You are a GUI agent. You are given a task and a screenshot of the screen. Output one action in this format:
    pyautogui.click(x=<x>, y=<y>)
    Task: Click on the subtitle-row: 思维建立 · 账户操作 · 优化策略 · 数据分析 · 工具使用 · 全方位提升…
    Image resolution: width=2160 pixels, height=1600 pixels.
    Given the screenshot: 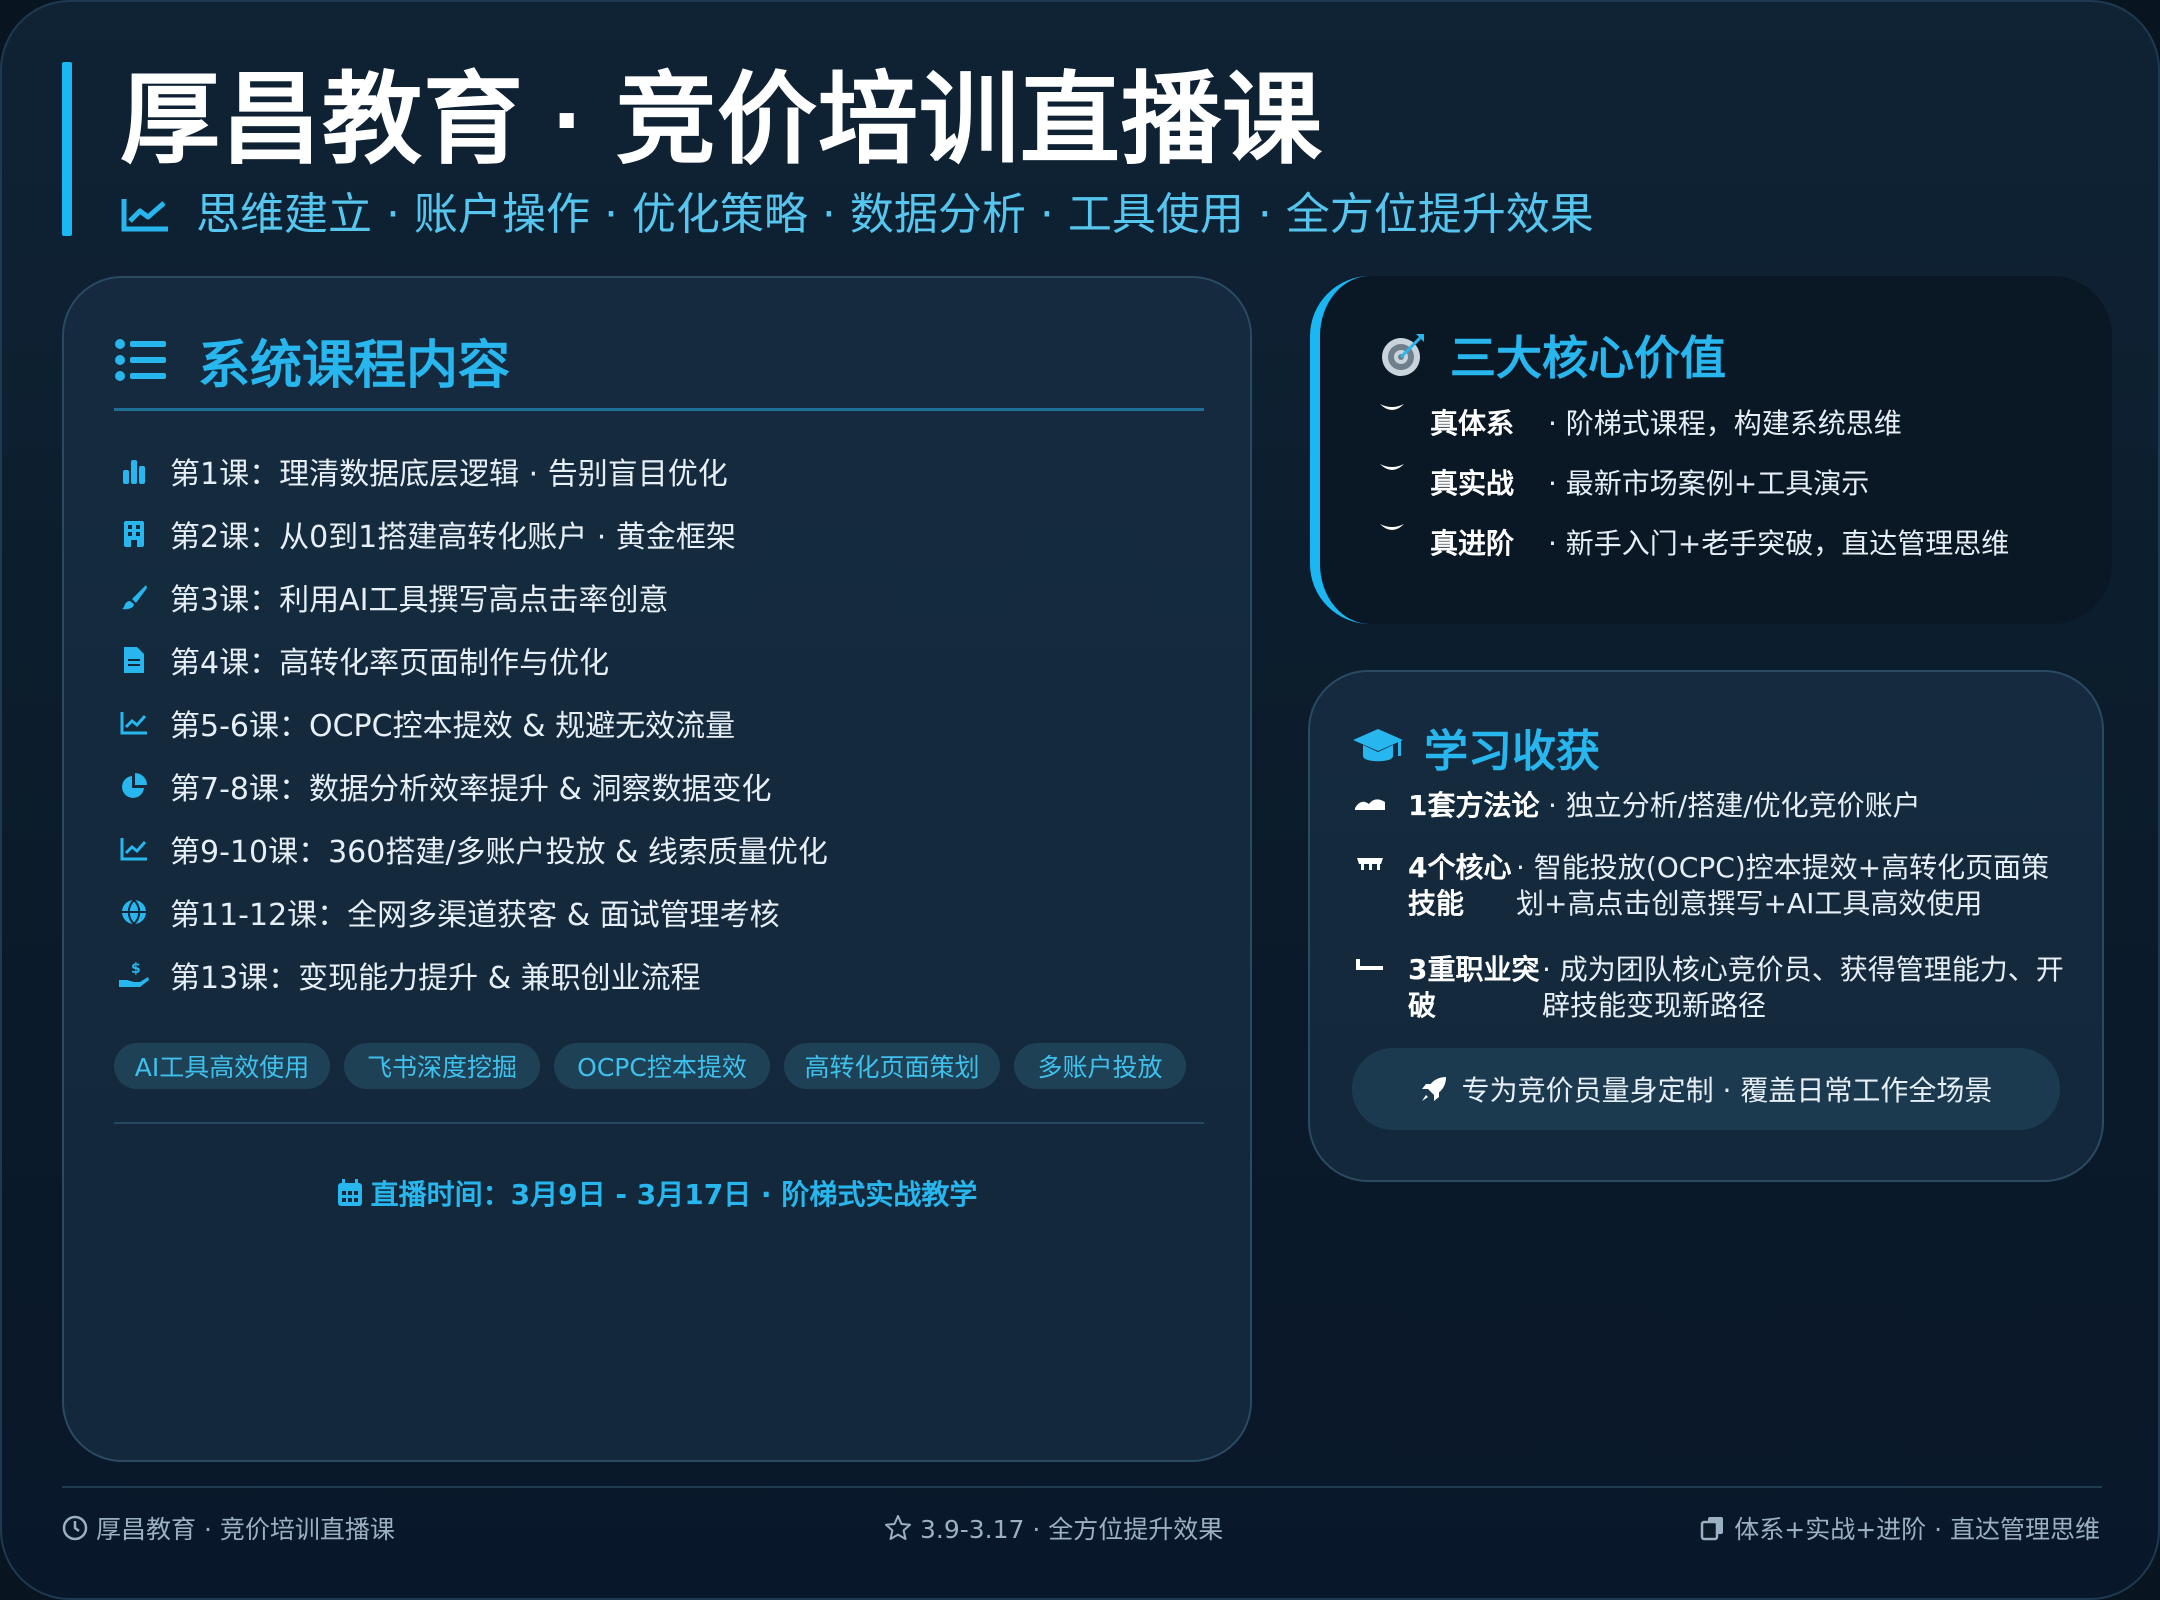 What is the action you would take?
    pyautogui.click(x=857, y=215)
    